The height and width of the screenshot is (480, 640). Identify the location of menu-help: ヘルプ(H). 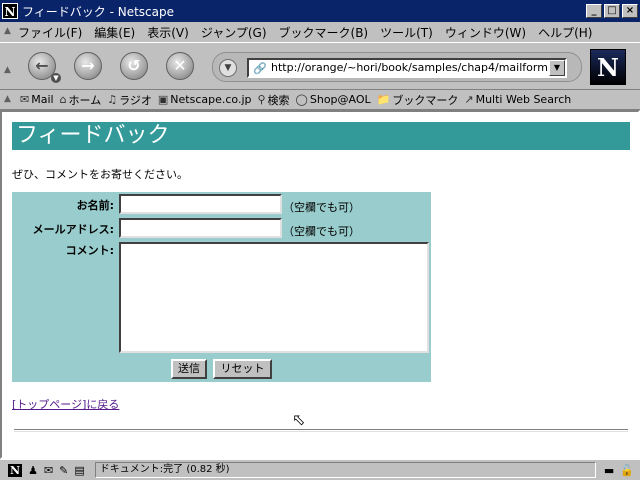
(565, 32).